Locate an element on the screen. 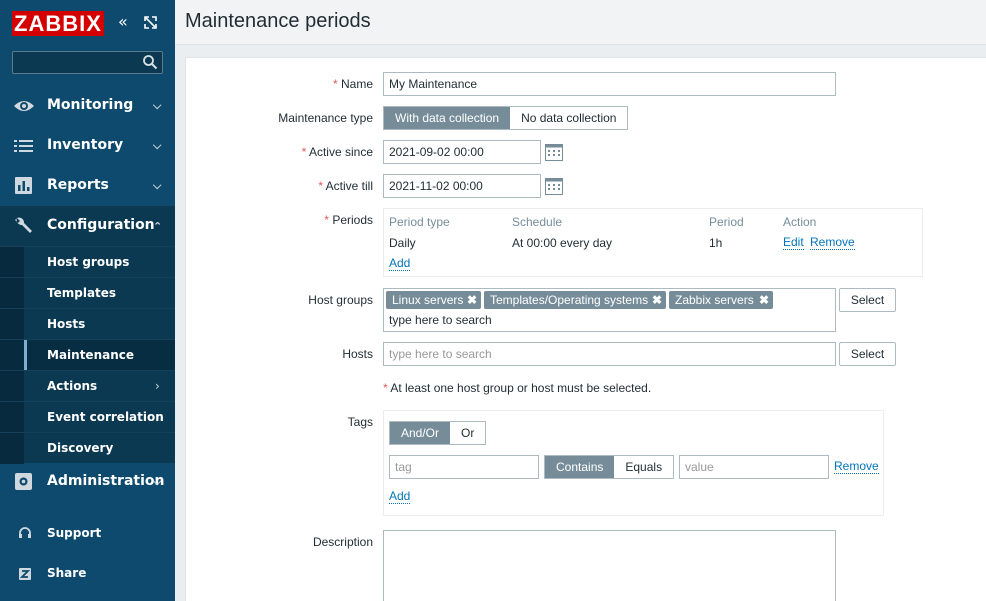 The image size is (986, 601). eye-icon is located at coordinates (24, 106).